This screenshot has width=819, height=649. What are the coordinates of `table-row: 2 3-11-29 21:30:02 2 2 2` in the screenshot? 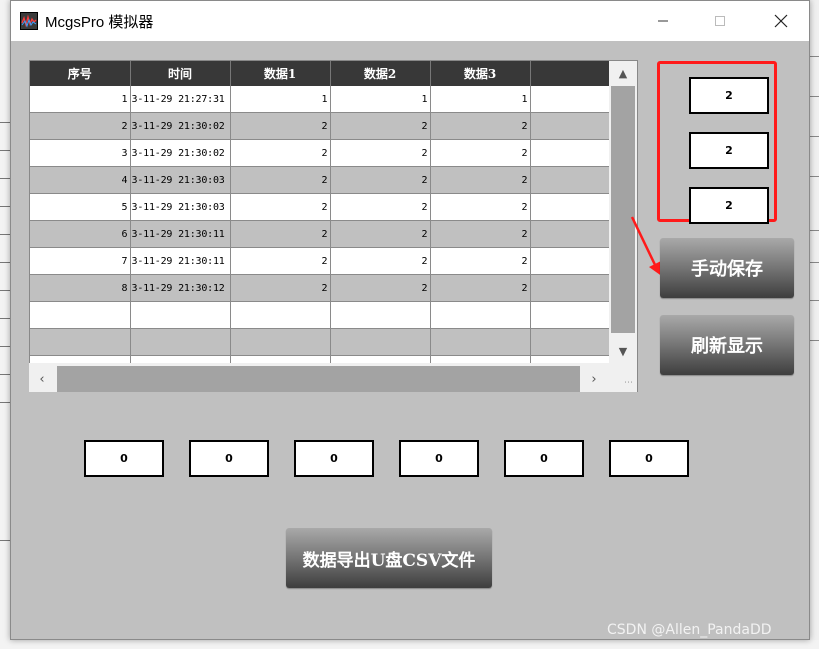 It's located at (320, 126).